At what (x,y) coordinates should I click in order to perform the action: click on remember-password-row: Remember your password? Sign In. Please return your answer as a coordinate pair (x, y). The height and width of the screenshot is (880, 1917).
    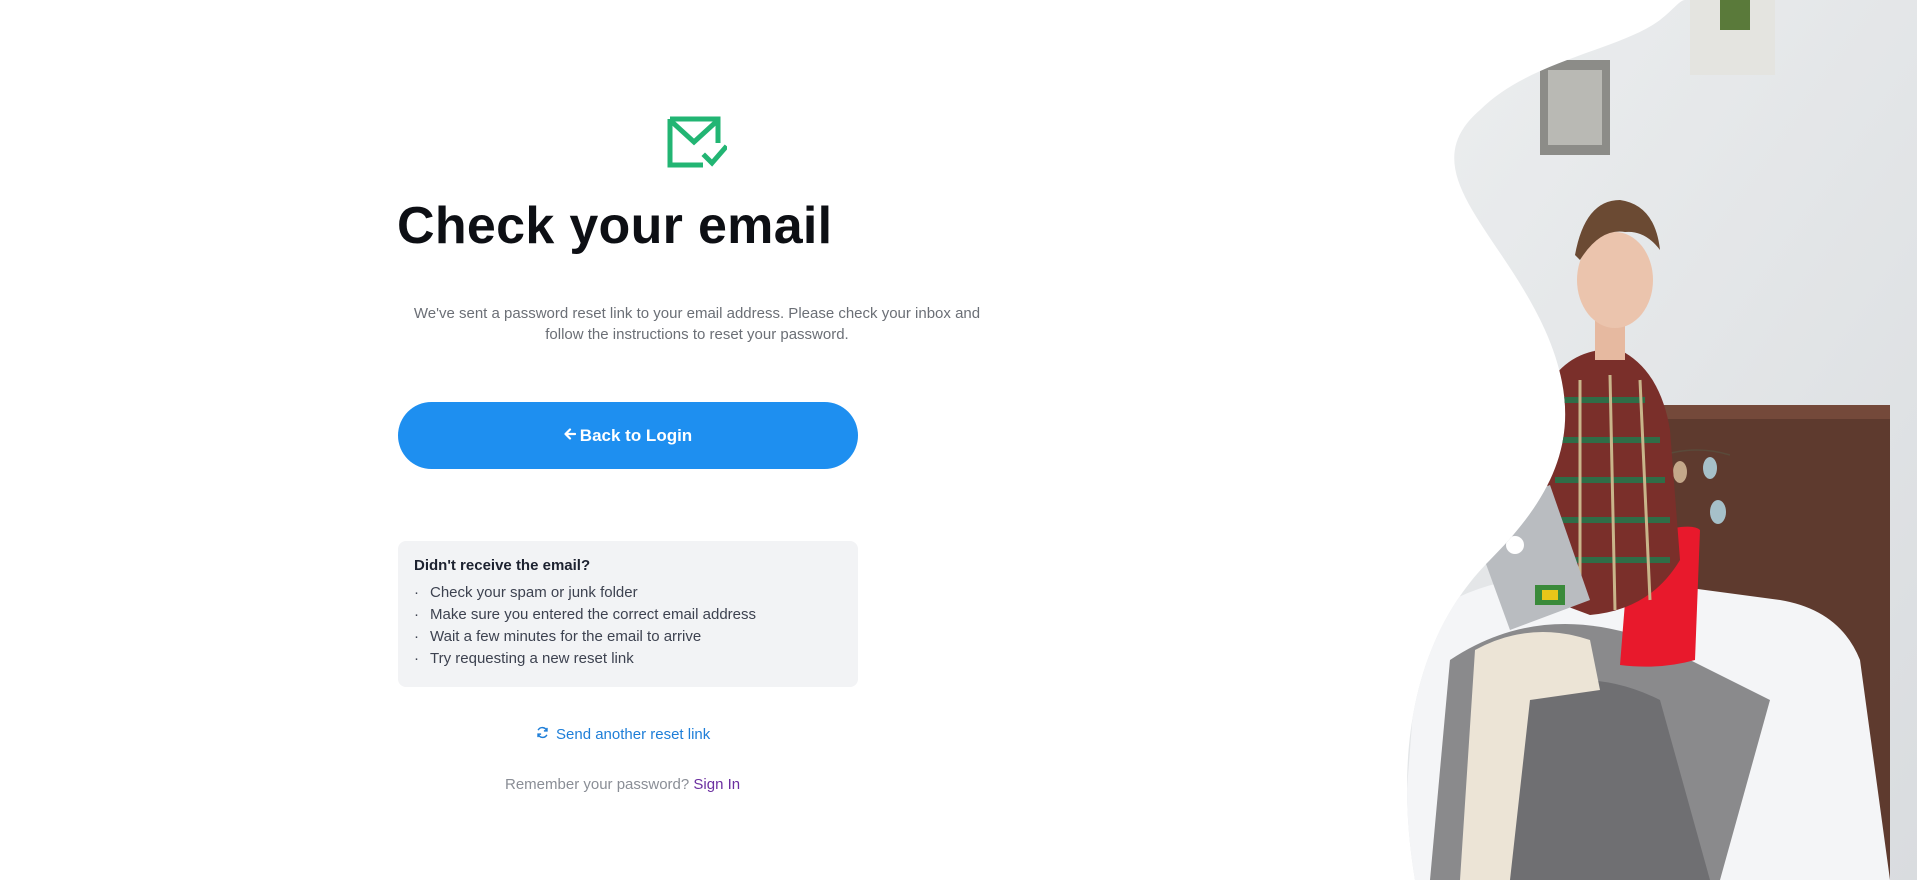
    Looking at the image, I should click on (622, 784).